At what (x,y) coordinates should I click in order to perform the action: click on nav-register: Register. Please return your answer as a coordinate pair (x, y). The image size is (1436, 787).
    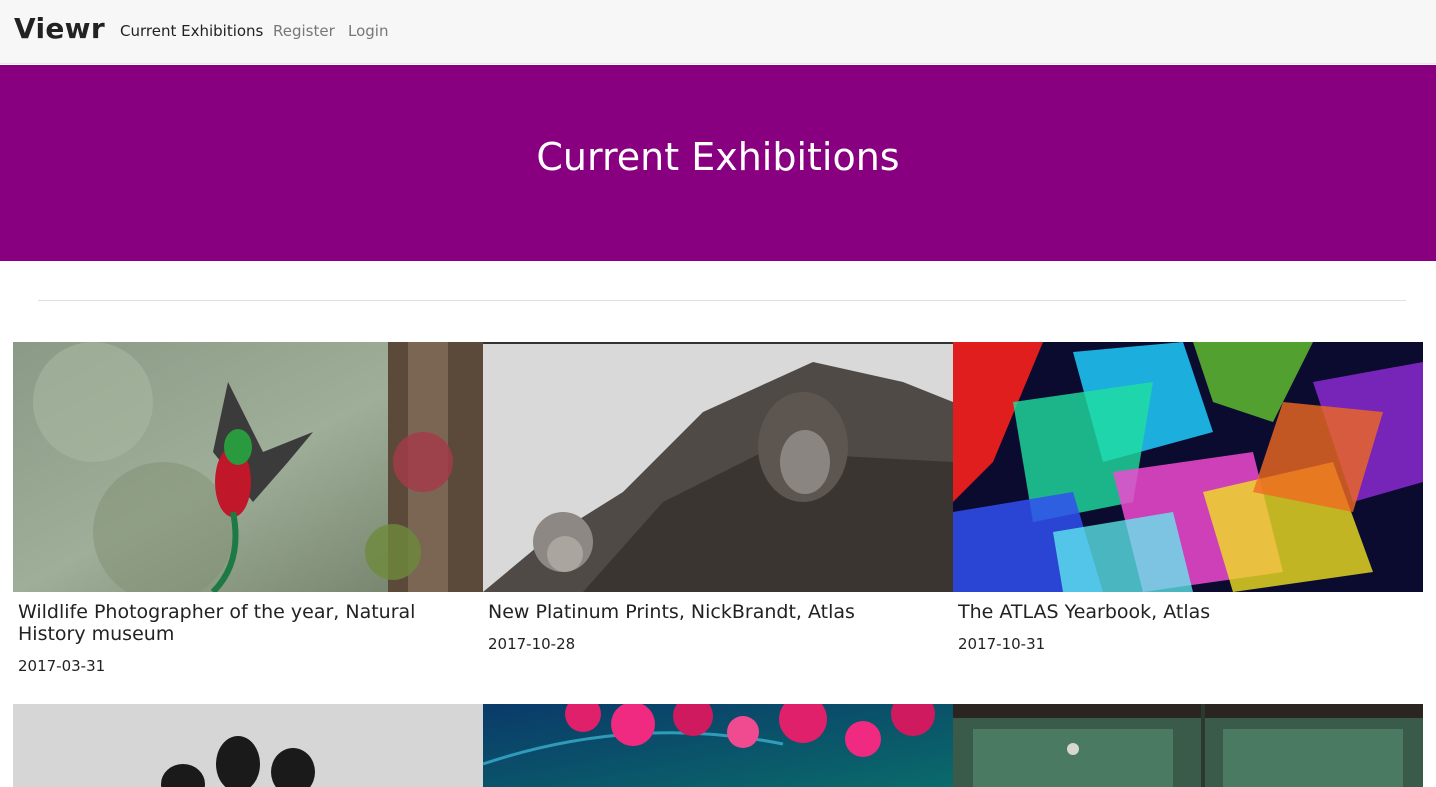
    Looking at the image, I should click on (304, 31).